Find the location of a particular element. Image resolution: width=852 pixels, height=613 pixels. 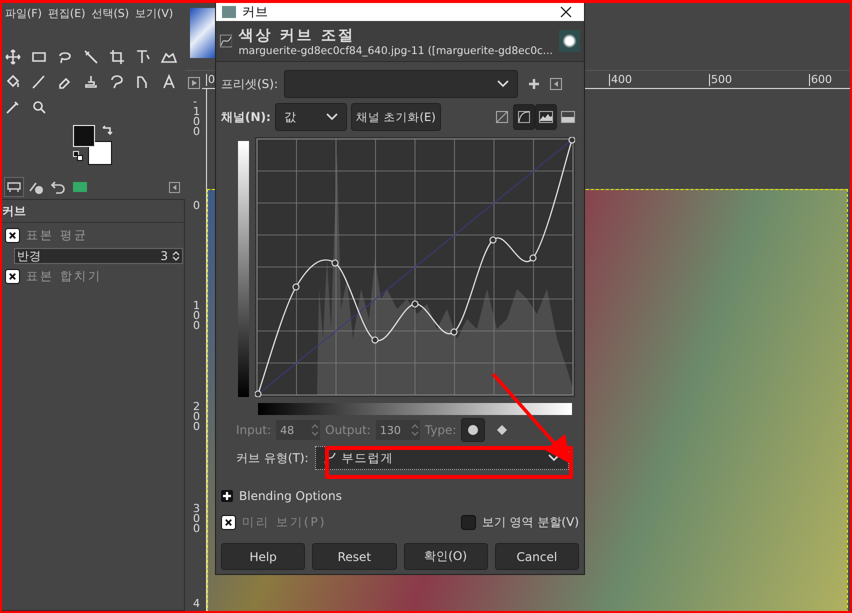

output-label: Output: is located at coordinates (348, 430).